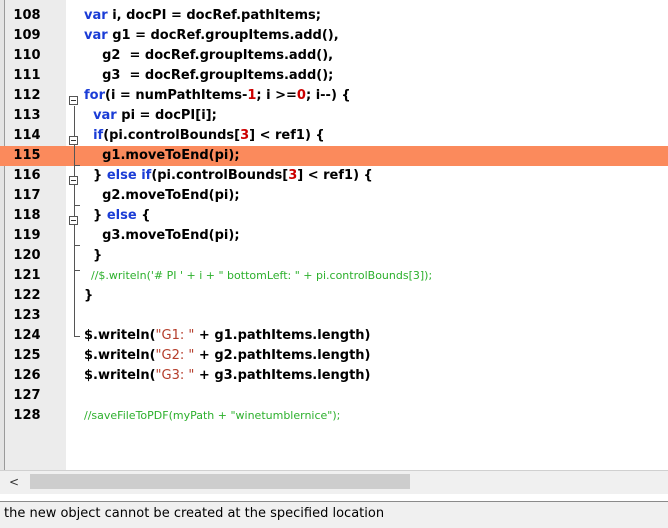  I want to click on code-text: g1.moveToEnd(pi);, so click(162, 156).